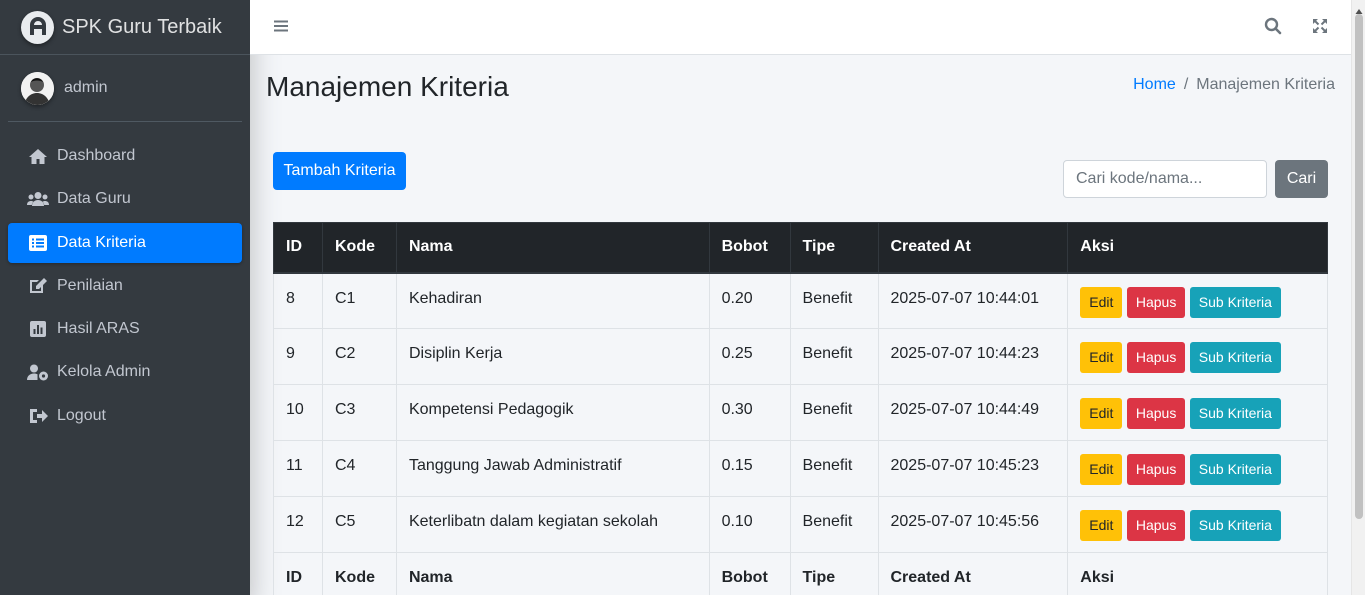 This screenshot has width=1365, height=595. What do you see at coordinates (38, 416) in the screenshot?
I see `sign-out-icon` at bounding box center [38, 416].